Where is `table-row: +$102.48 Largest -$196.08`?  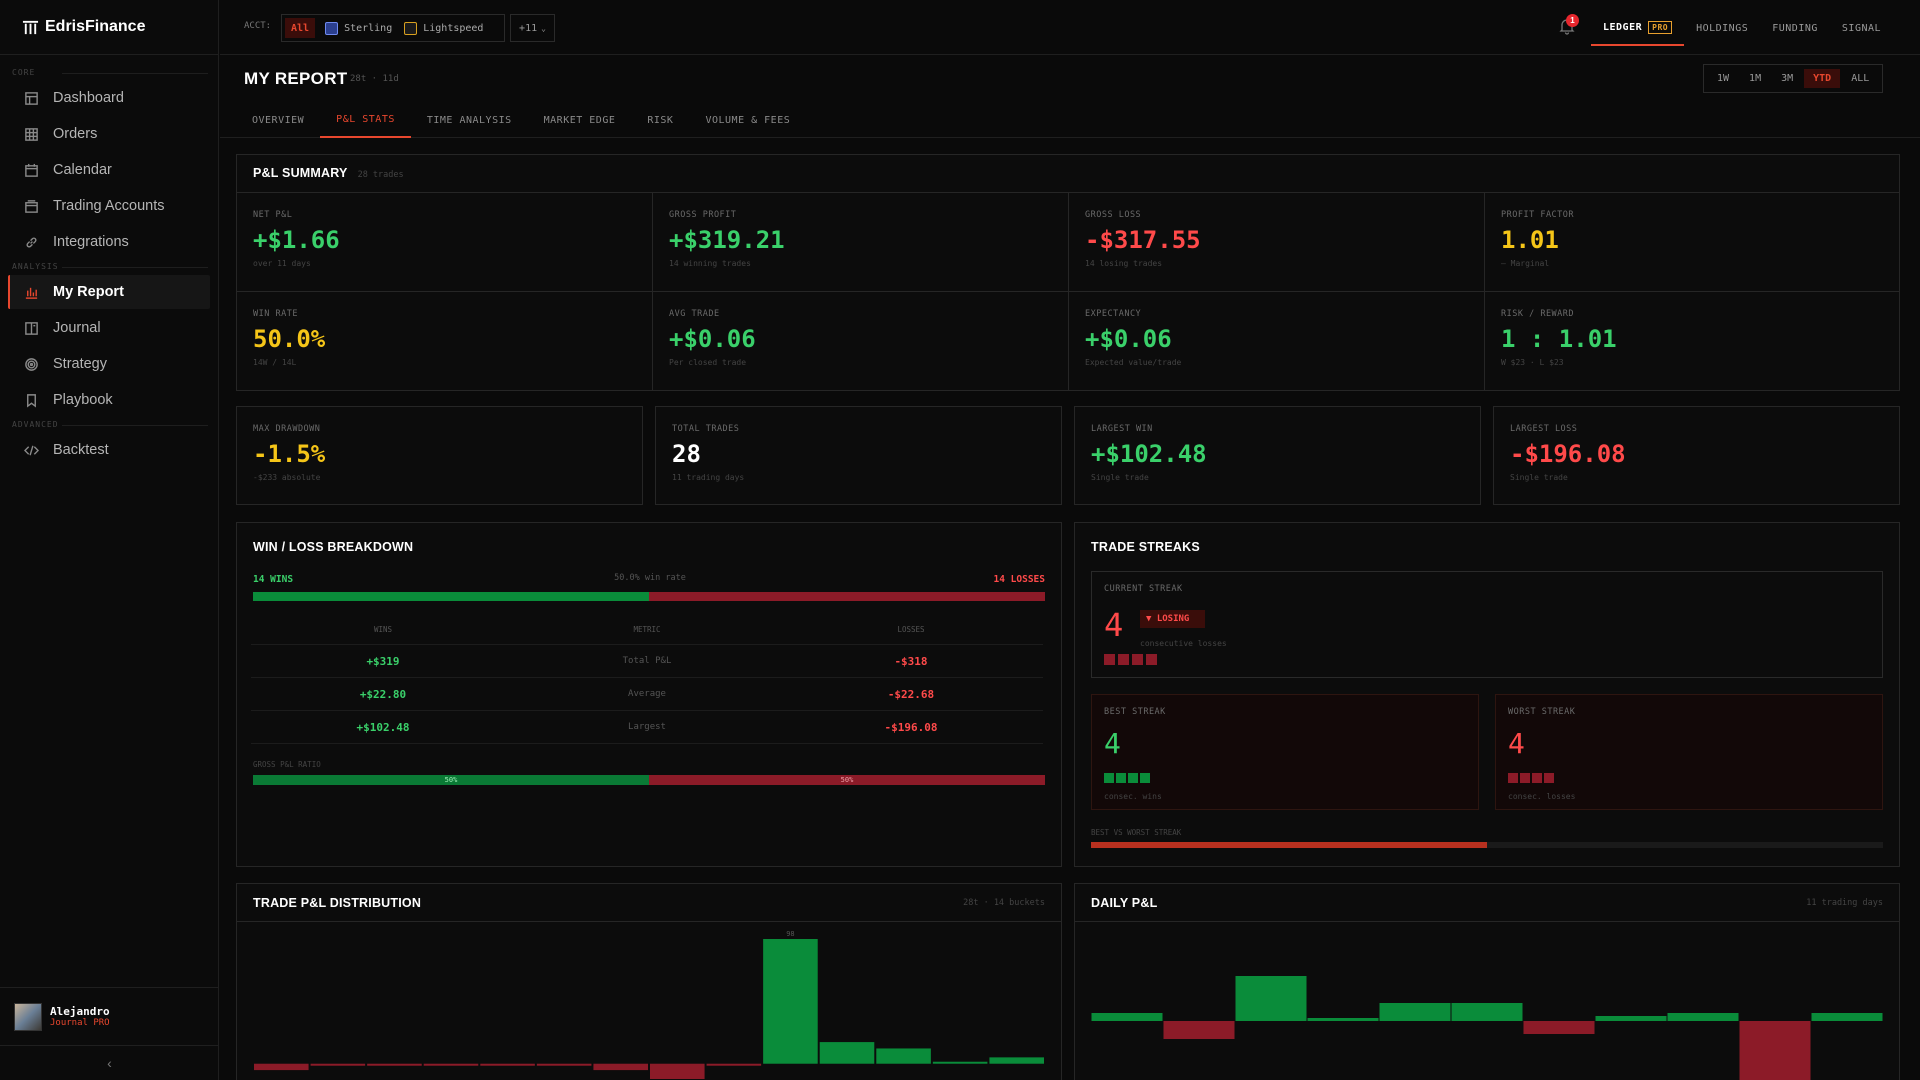
table-row: +$102.48 Largest -$196.08 is located at coordinates (647, 727).